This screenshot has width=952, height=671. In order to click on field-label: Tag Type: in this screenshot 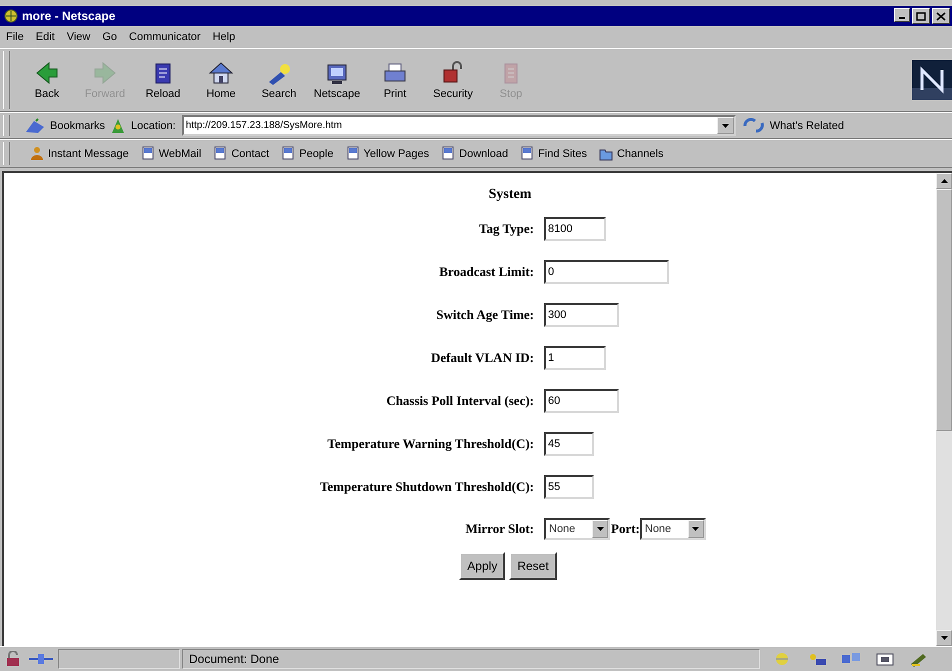, I will do `click(506, 229)`.